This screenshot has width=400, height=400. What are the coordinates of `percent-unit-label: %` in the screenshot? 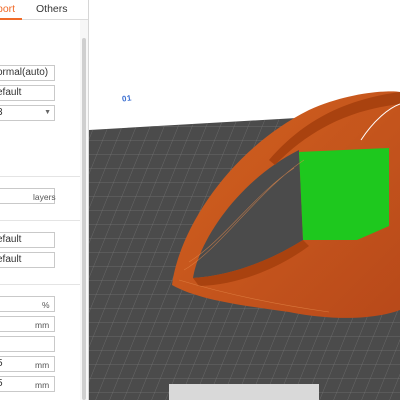 It's located at (46, 305).